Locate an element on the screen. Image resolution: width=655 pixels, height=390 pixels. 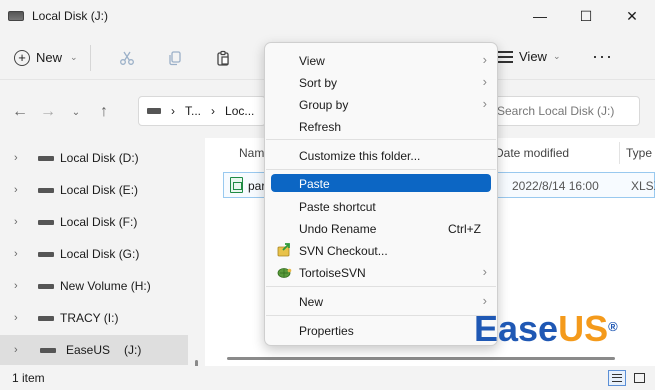
registered-mark: ® is located at coordinates (613, 326).